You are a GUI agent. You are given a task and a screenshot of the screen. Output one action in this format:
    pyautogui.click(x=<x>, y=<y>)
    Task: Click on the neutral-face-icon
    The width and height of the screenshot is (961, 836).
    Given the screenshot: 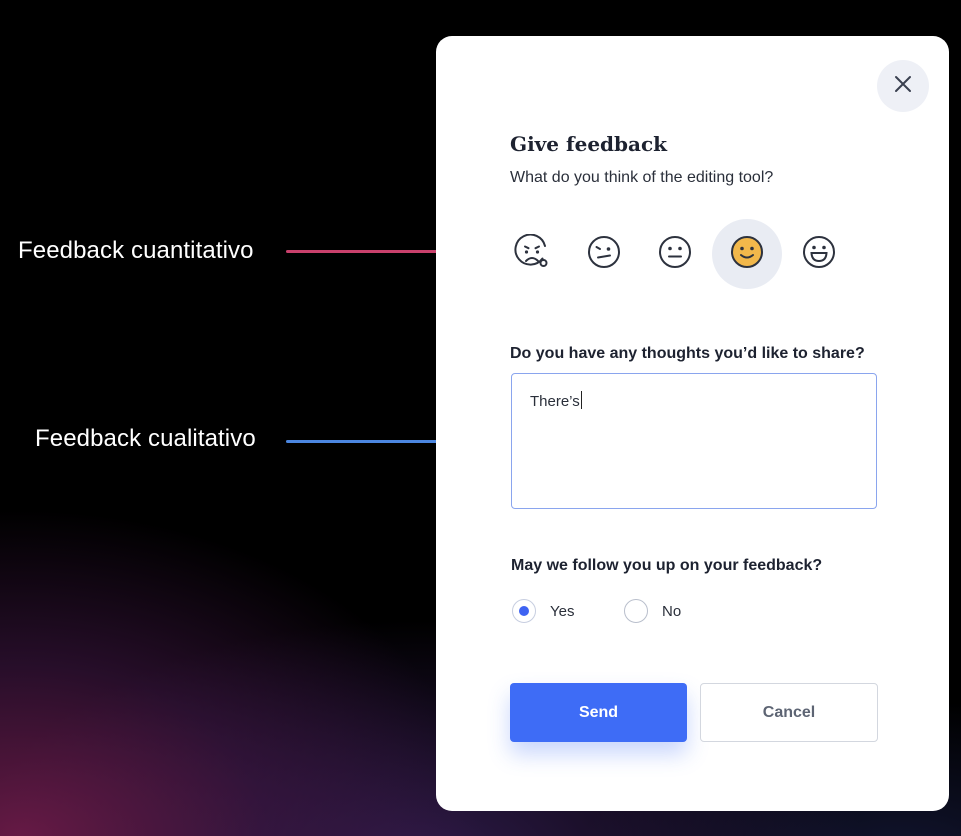 What is the action you would take?
    pyautogui.click(x=675, y=254)
    